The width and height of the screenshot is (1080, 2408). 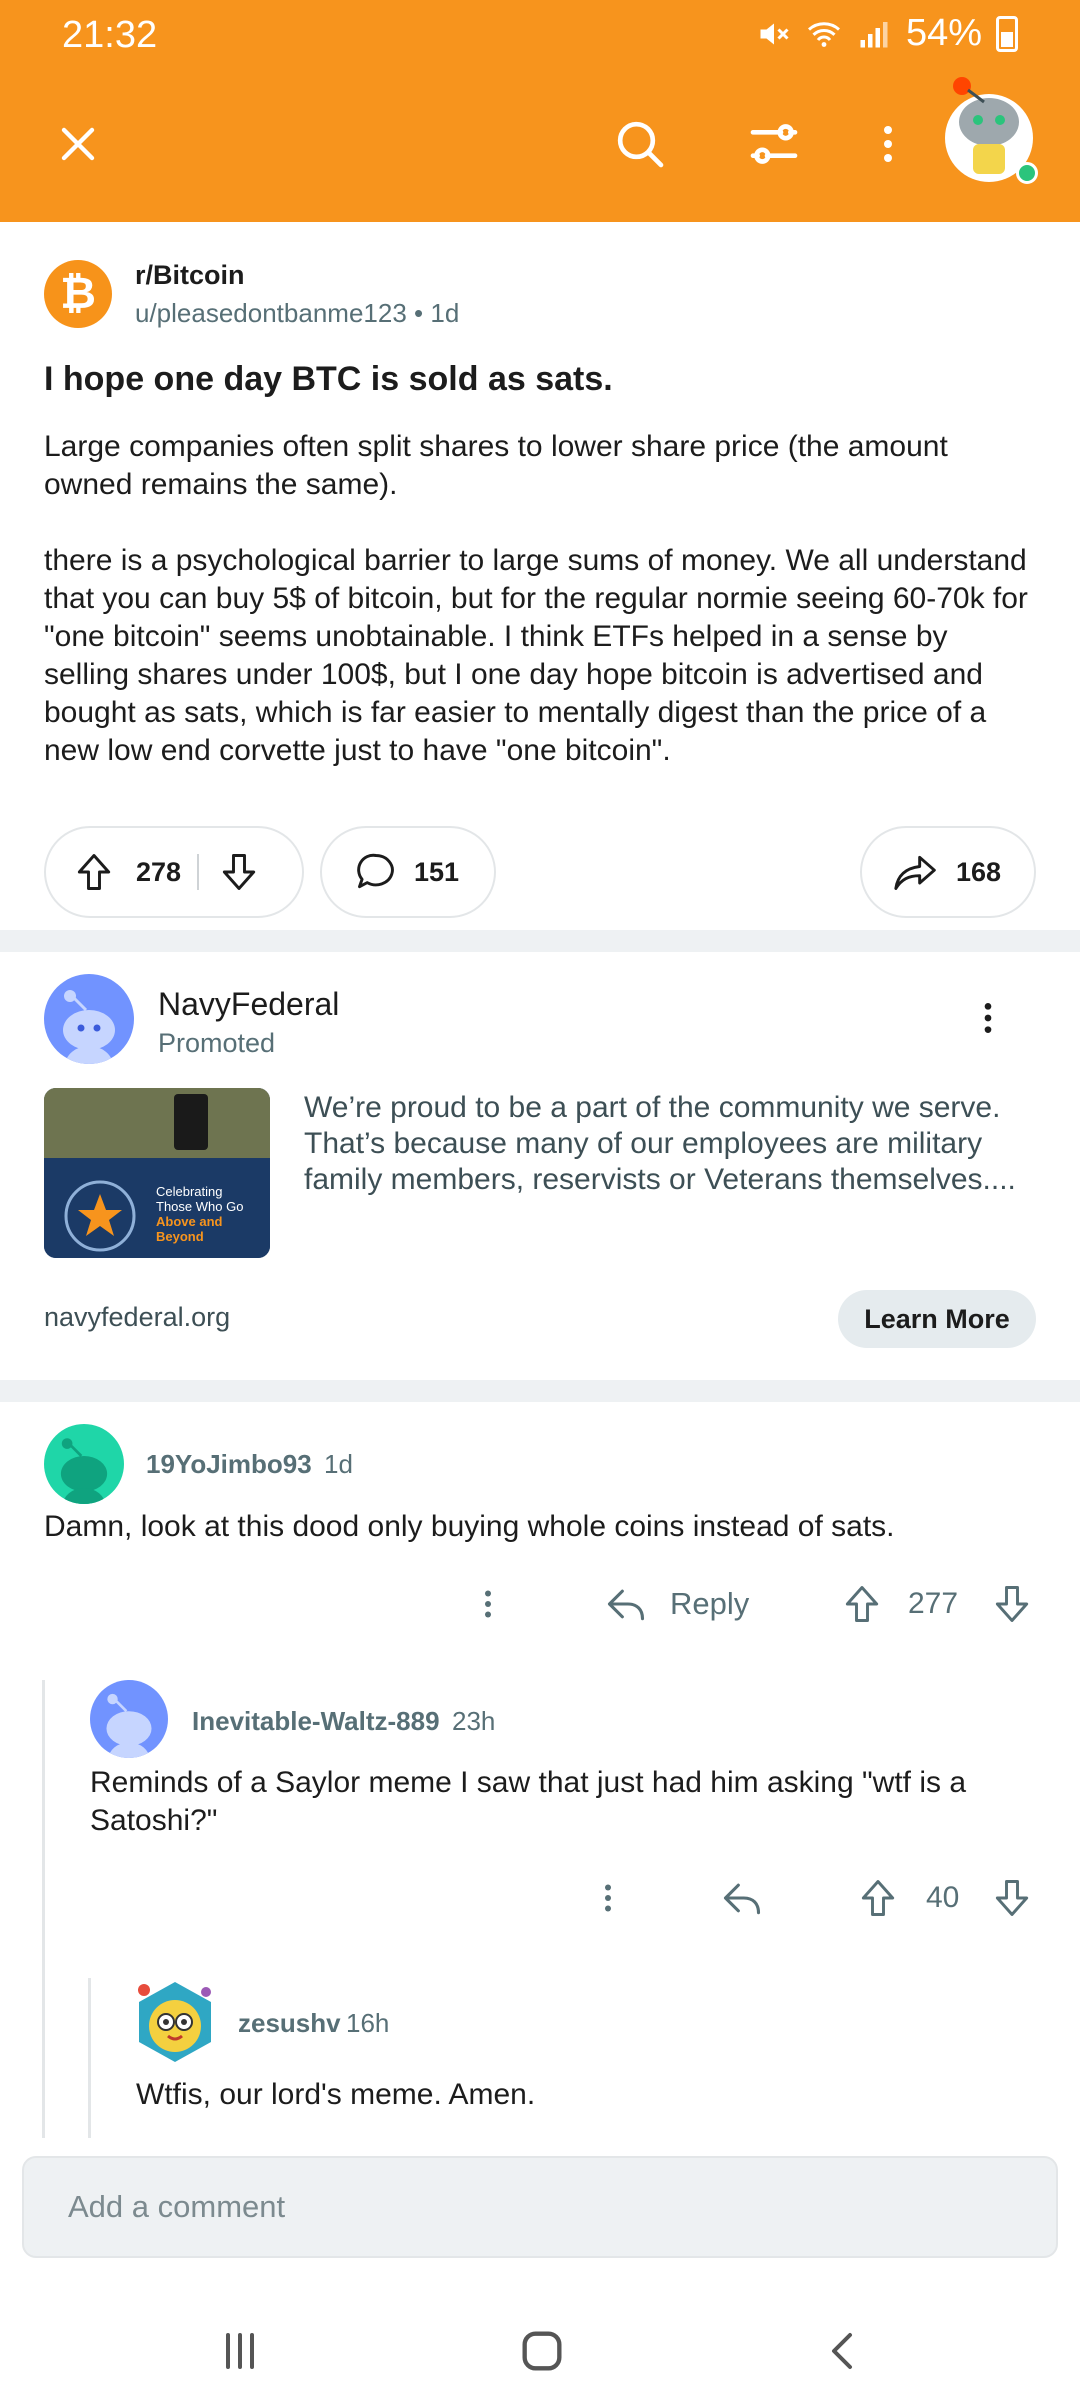 What do you see at coordinates (200, 1206) in the screenshot?
I see `ad-image-line-2: Those Who Go` at bounding box center [200, 1206].